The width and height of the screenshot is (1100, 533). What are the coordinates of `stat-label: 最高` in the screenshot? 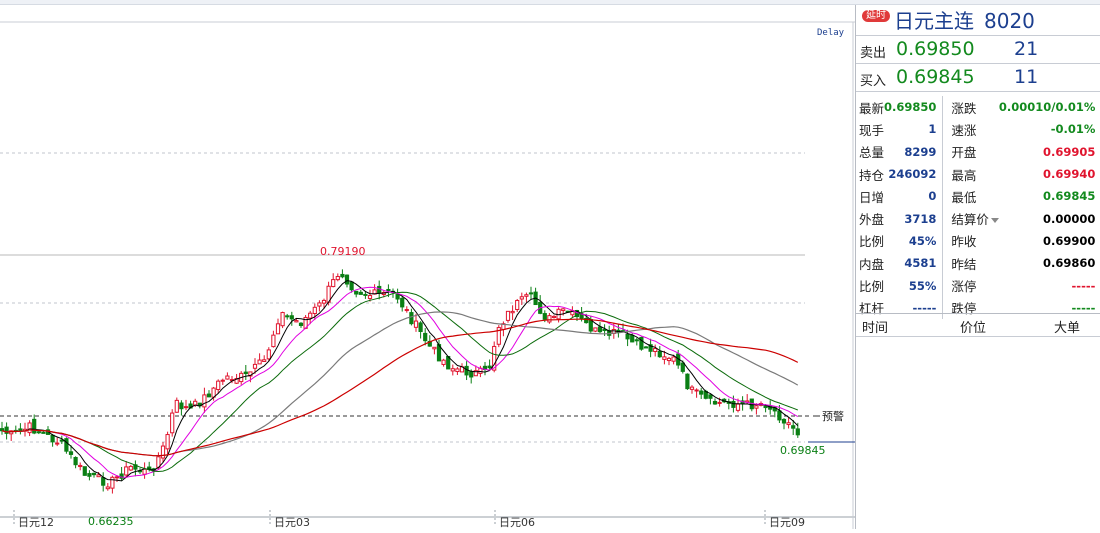 It's located at (970, 174).